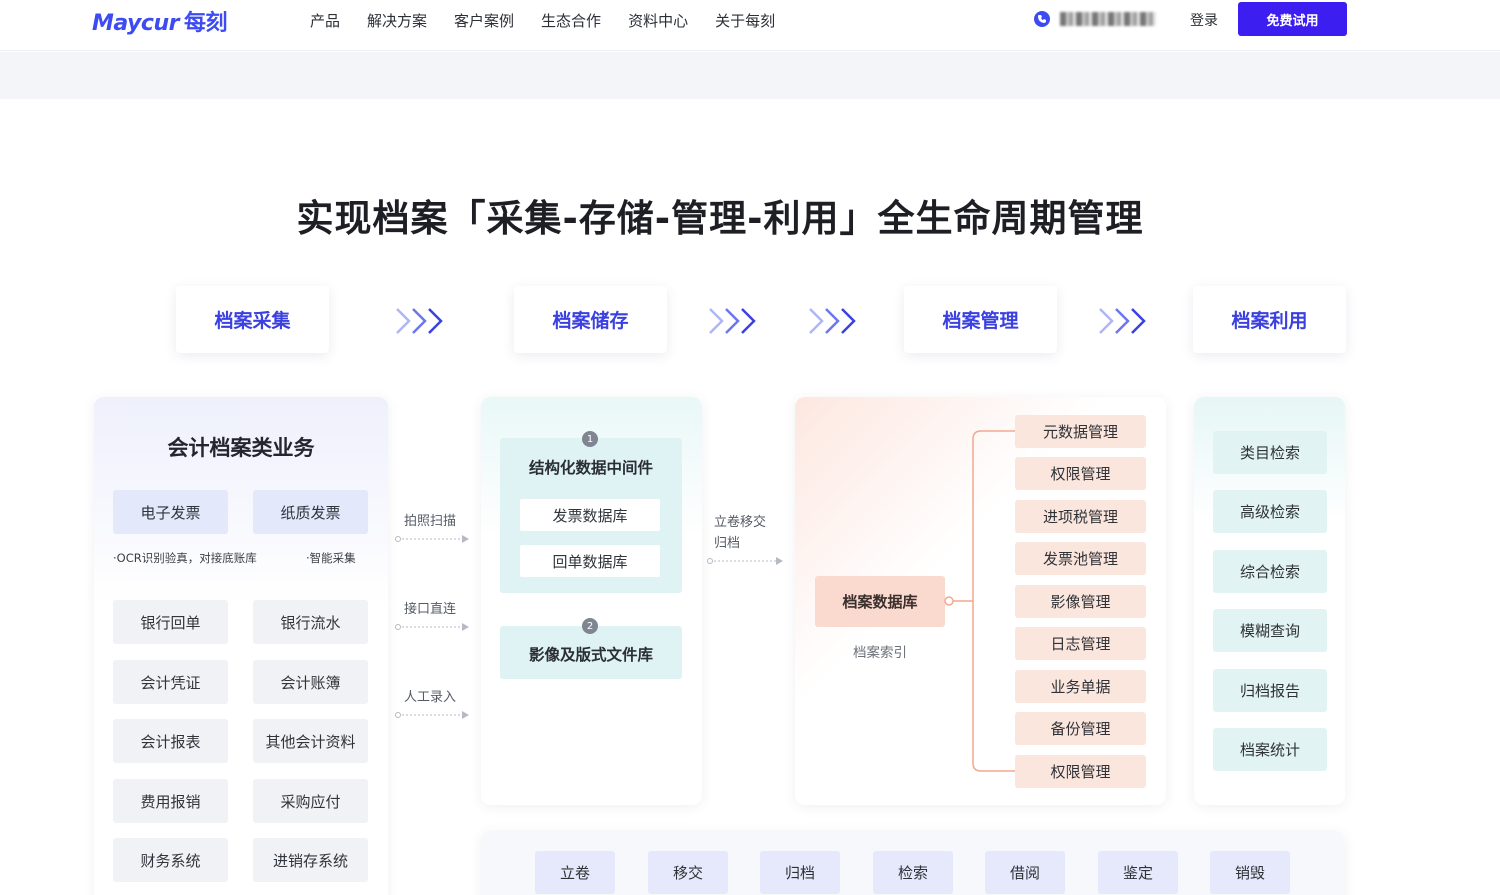  Describe the element at coordinates (590, 626) in the screenshot. I see `step-badge-2: 2` at that location.